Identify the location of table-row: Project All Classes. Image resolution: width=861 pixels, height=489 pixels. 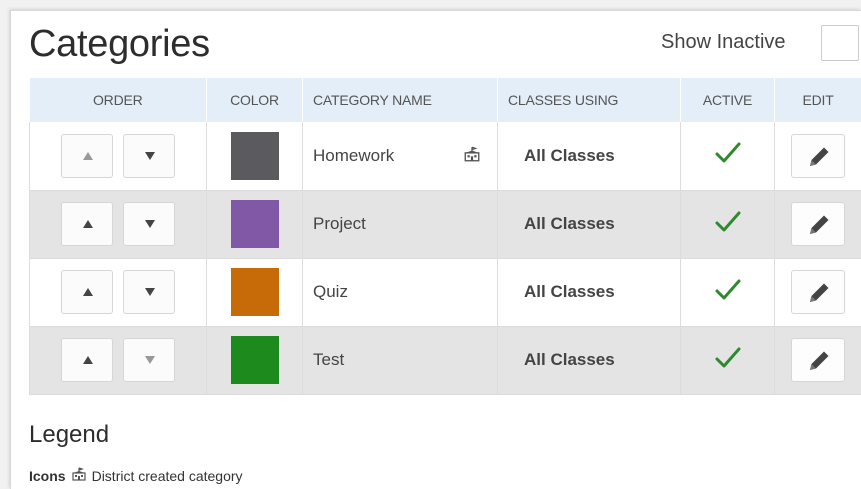
(445, 224).